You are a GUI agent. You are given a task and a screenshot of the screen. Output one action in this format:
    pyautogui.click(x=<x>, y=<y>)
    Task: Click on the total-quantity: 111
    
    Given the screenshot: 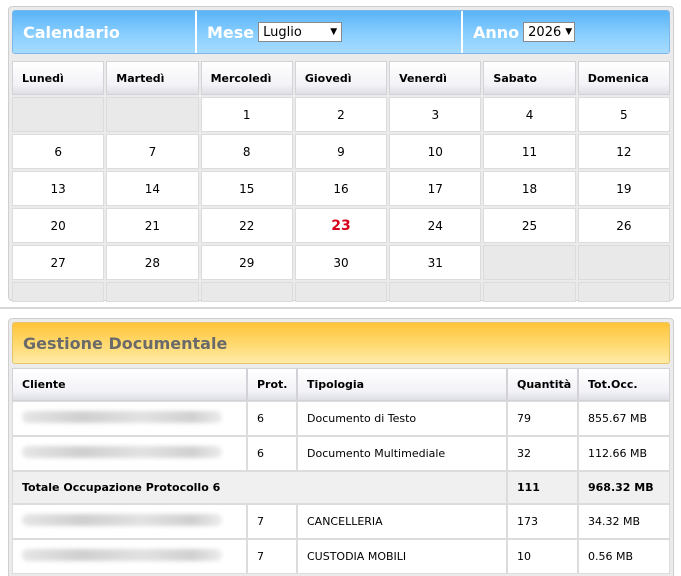 What is the action you would take?
    pyautogui.click(x=542, y=487)
    